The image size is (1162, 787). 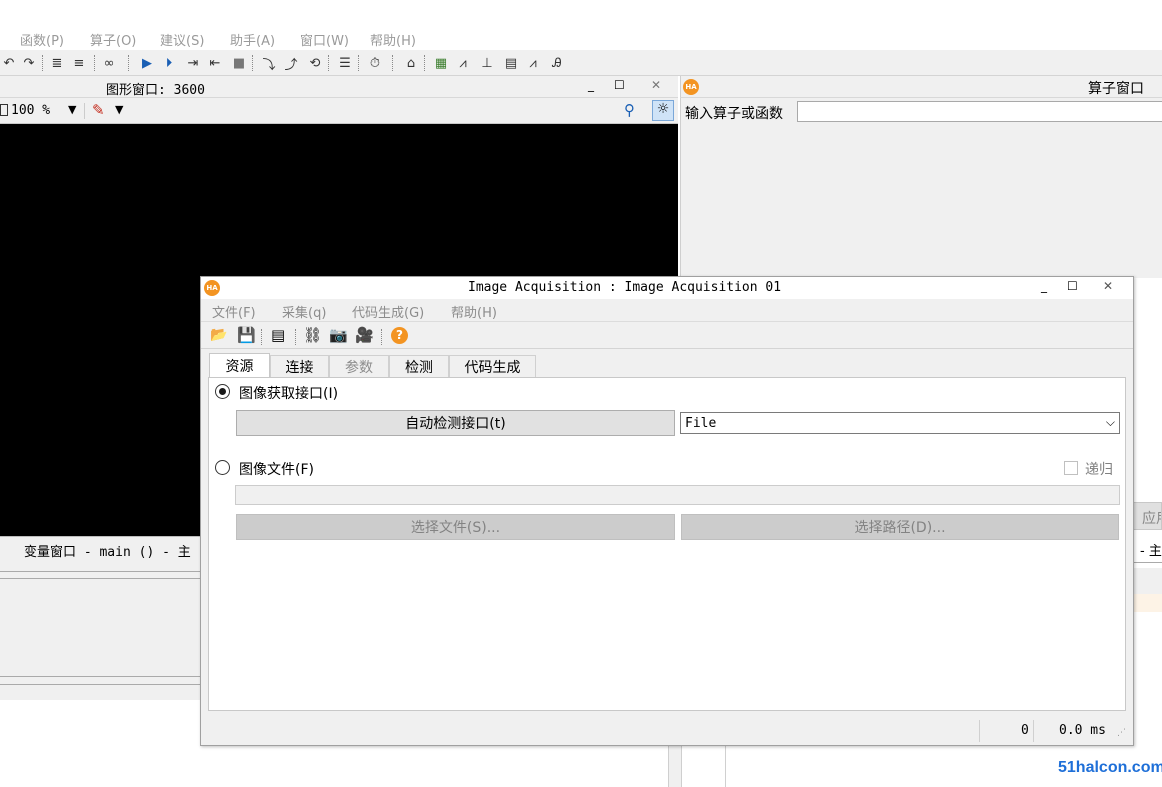 I want to click on gray-histogram-icon: ⩘, so click(x=533, y=63).